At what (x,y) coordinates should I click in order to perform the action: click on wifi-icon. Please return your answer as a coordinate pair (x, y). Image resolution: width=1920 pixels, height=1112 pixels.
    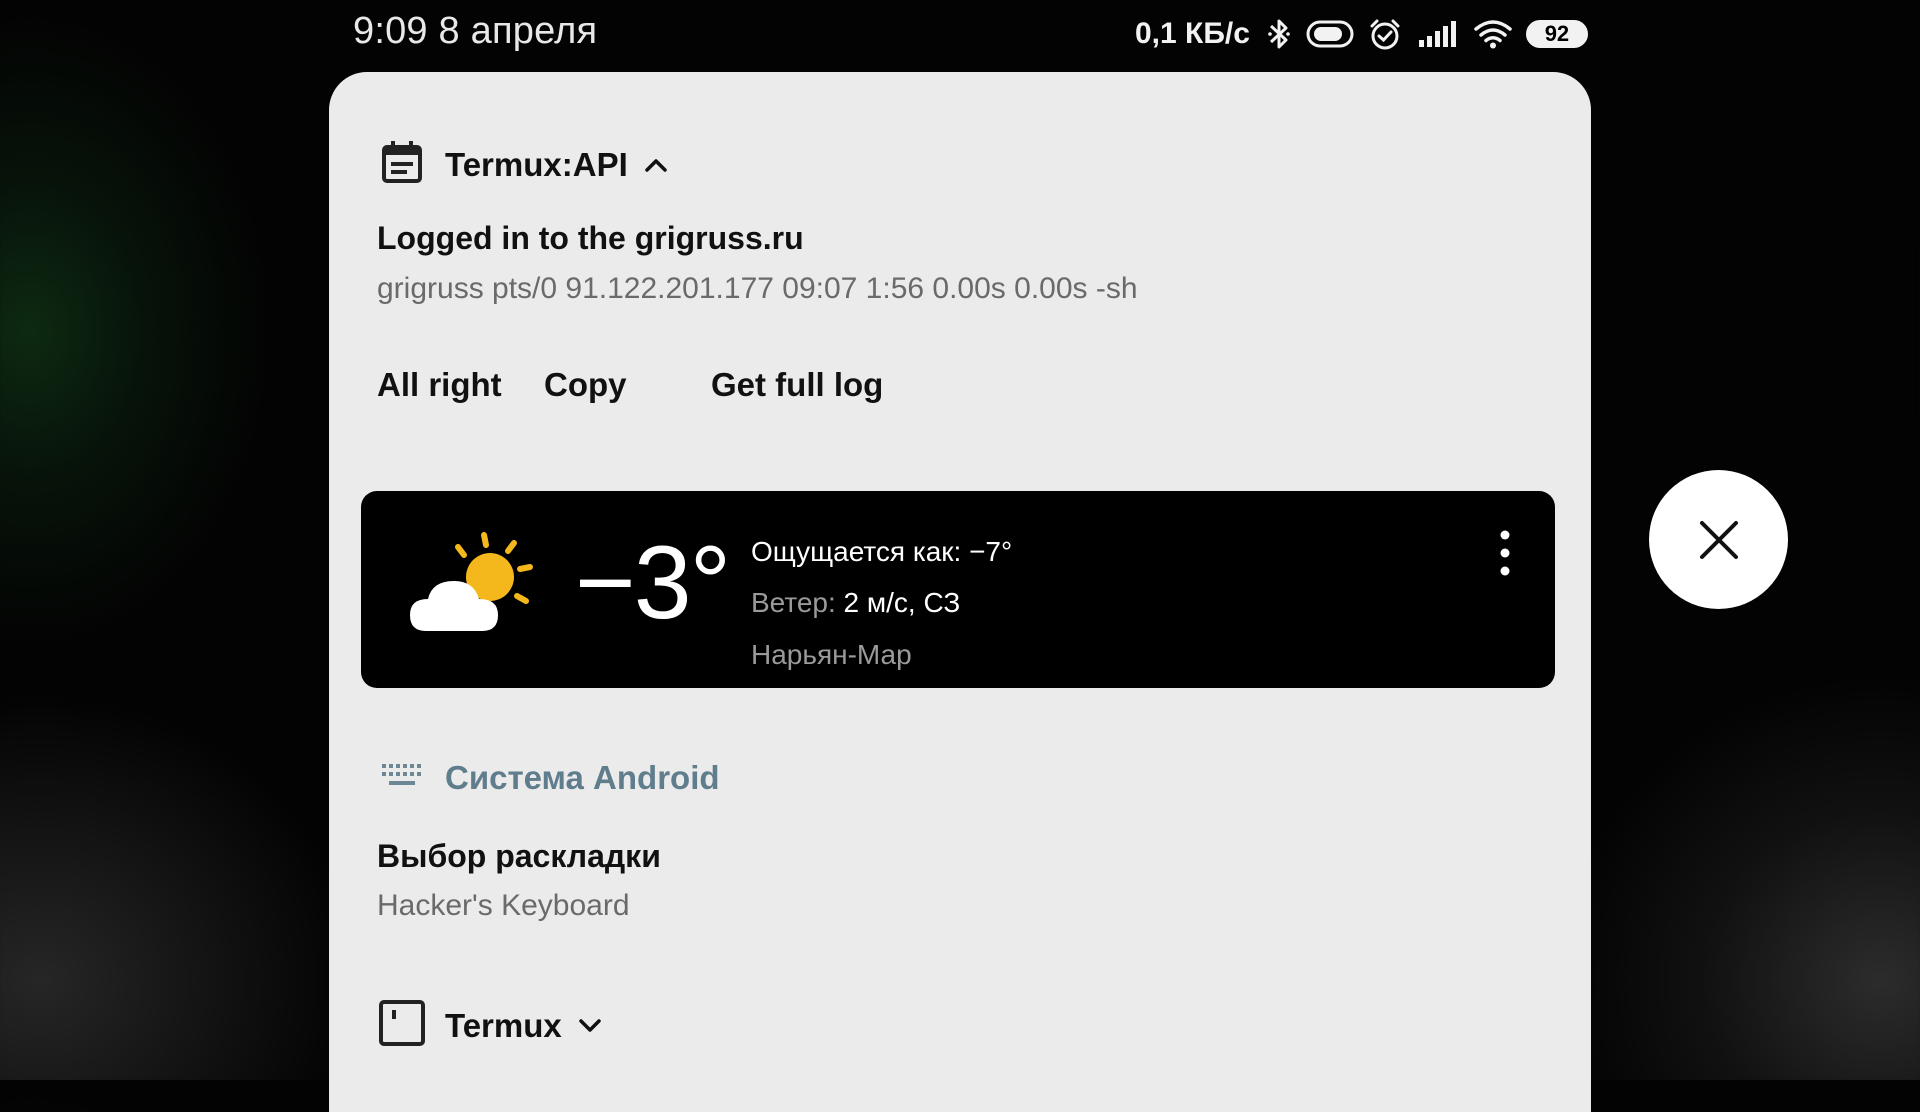
    Looking at the image, I should click on (1493, 34).